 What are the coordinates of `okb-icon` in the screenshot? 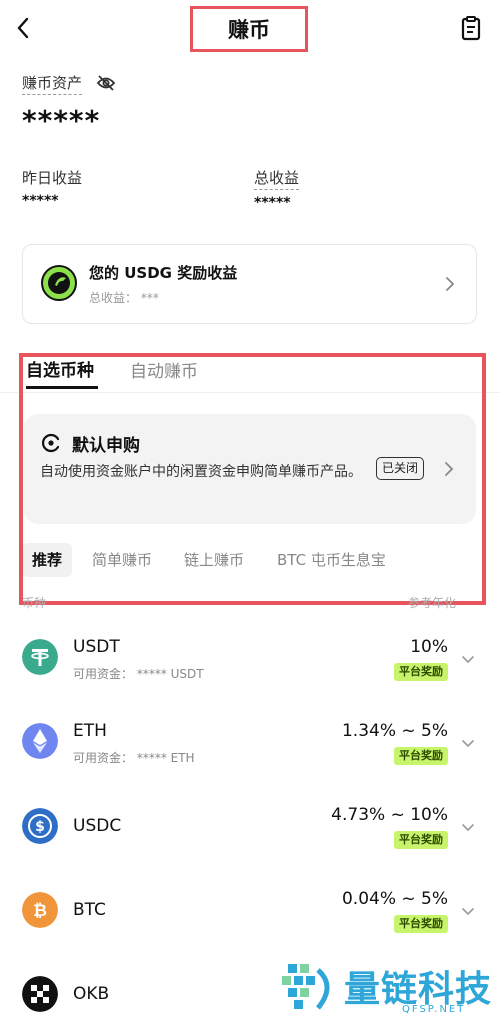 It's located at (40, 994).